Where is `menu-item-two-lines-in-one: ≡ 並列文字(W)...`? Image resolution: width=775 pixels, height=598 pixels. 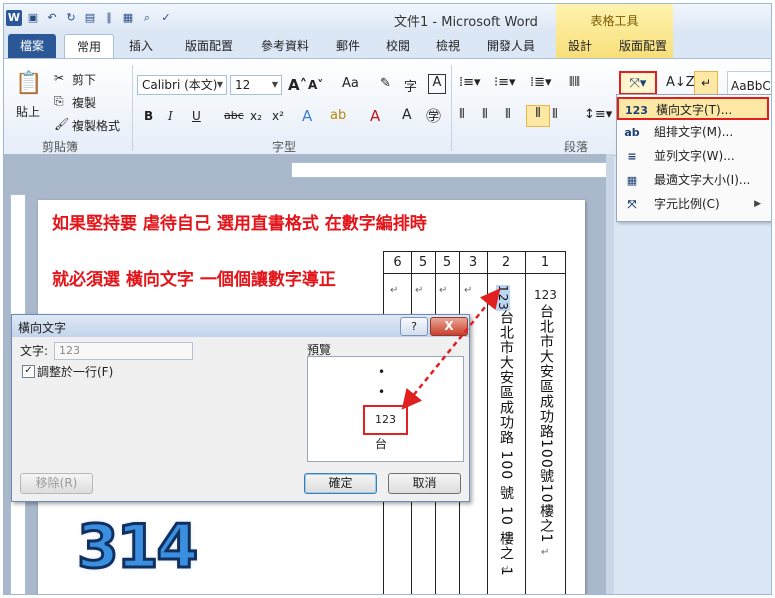
menu-item-two-lines-in-one: ≡ 並列文字(W)... is located at coordinates (693, 156).